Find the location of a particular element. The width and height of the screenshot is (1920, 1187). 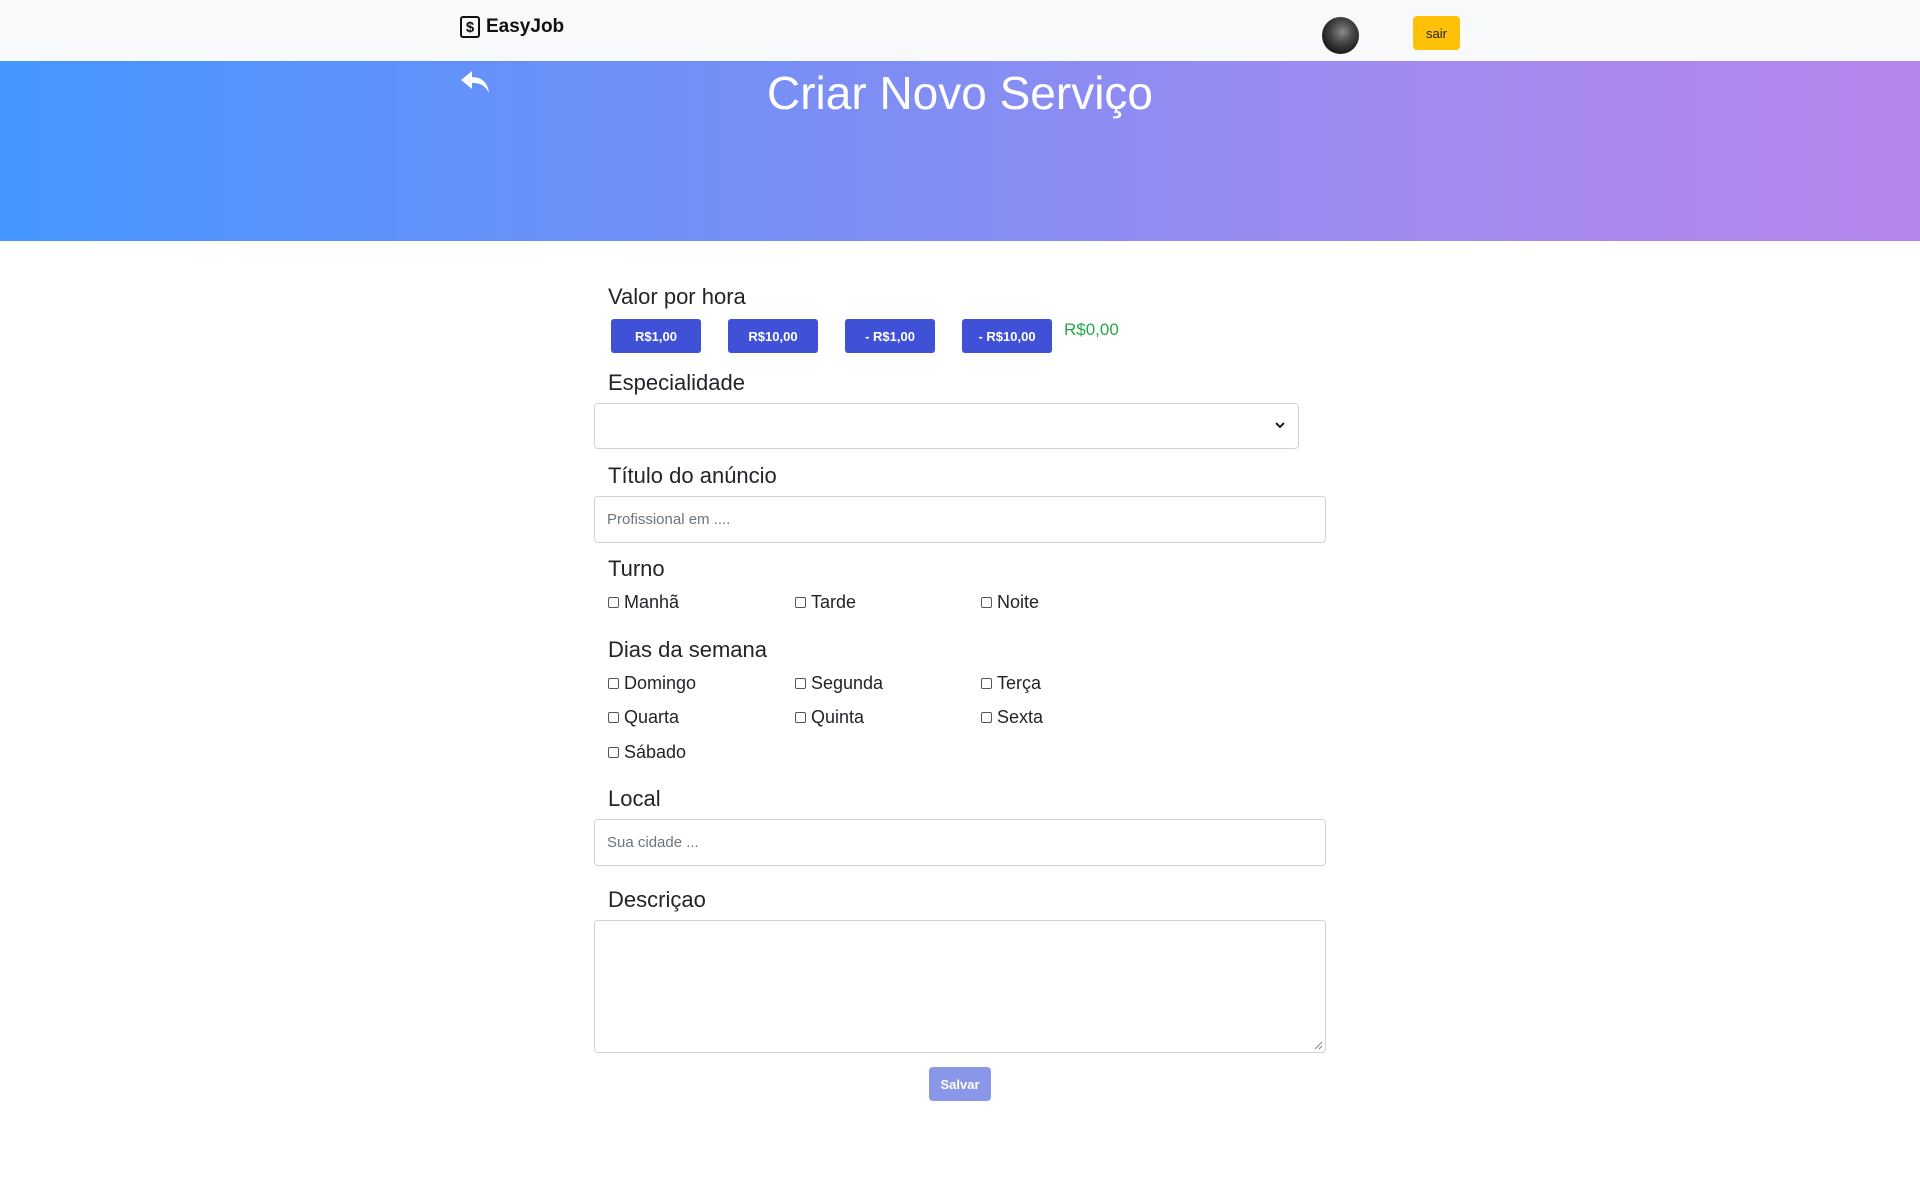

specialty-select is located at coordinates (946, 426).